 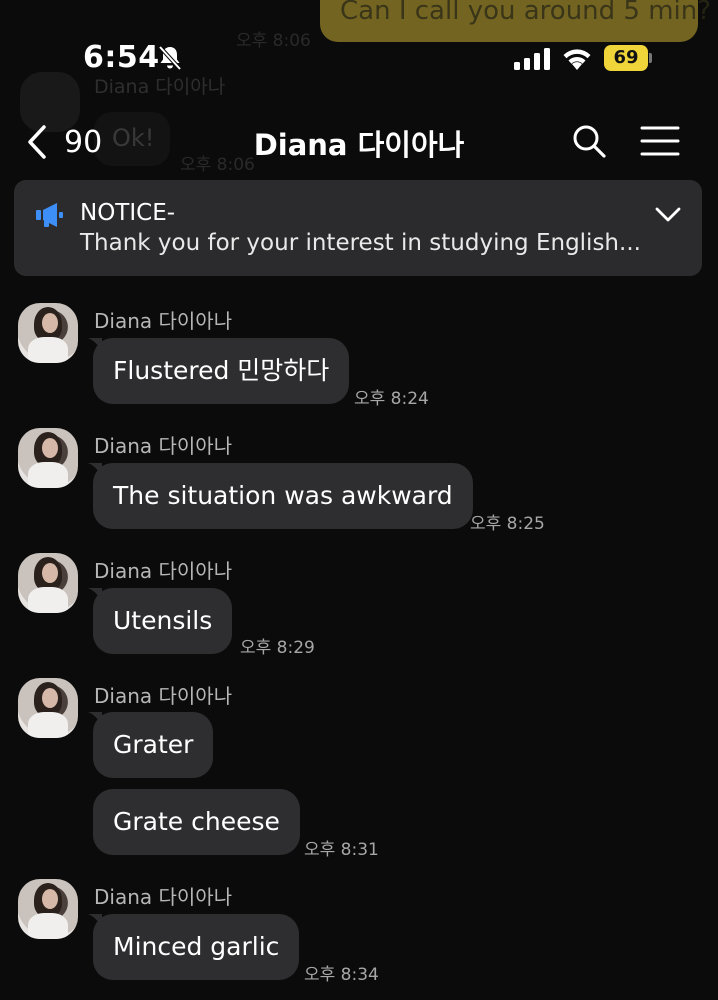 I want to click on wifi-icon, so click(x=577, y=59).